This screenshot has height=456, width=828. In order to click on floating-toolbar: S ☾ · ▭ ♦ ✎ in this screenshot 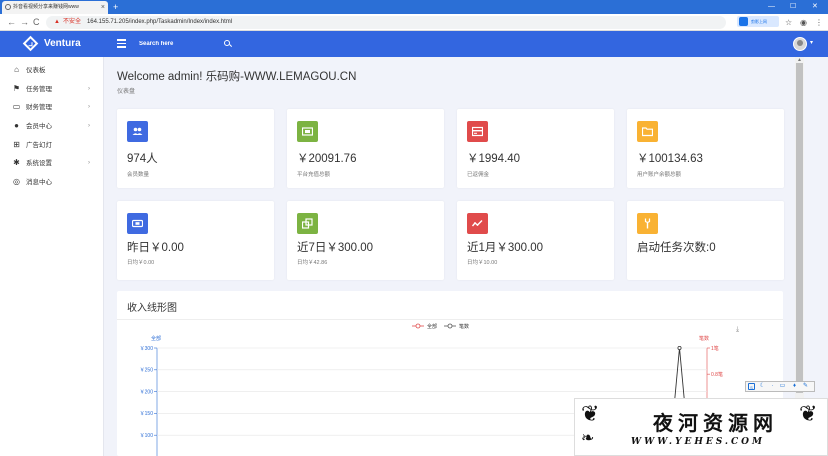, I will do `click(780, 386)`.